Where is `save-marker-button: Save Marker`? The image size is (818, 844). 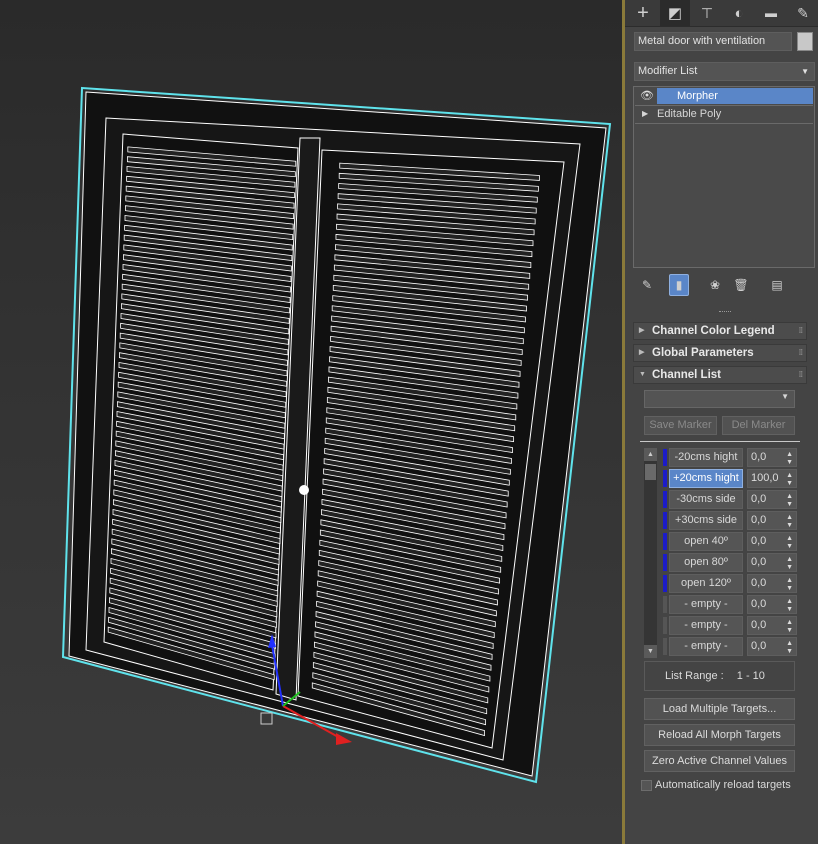 save-marker-button: Save Marker is located at coordinates (680, 425).